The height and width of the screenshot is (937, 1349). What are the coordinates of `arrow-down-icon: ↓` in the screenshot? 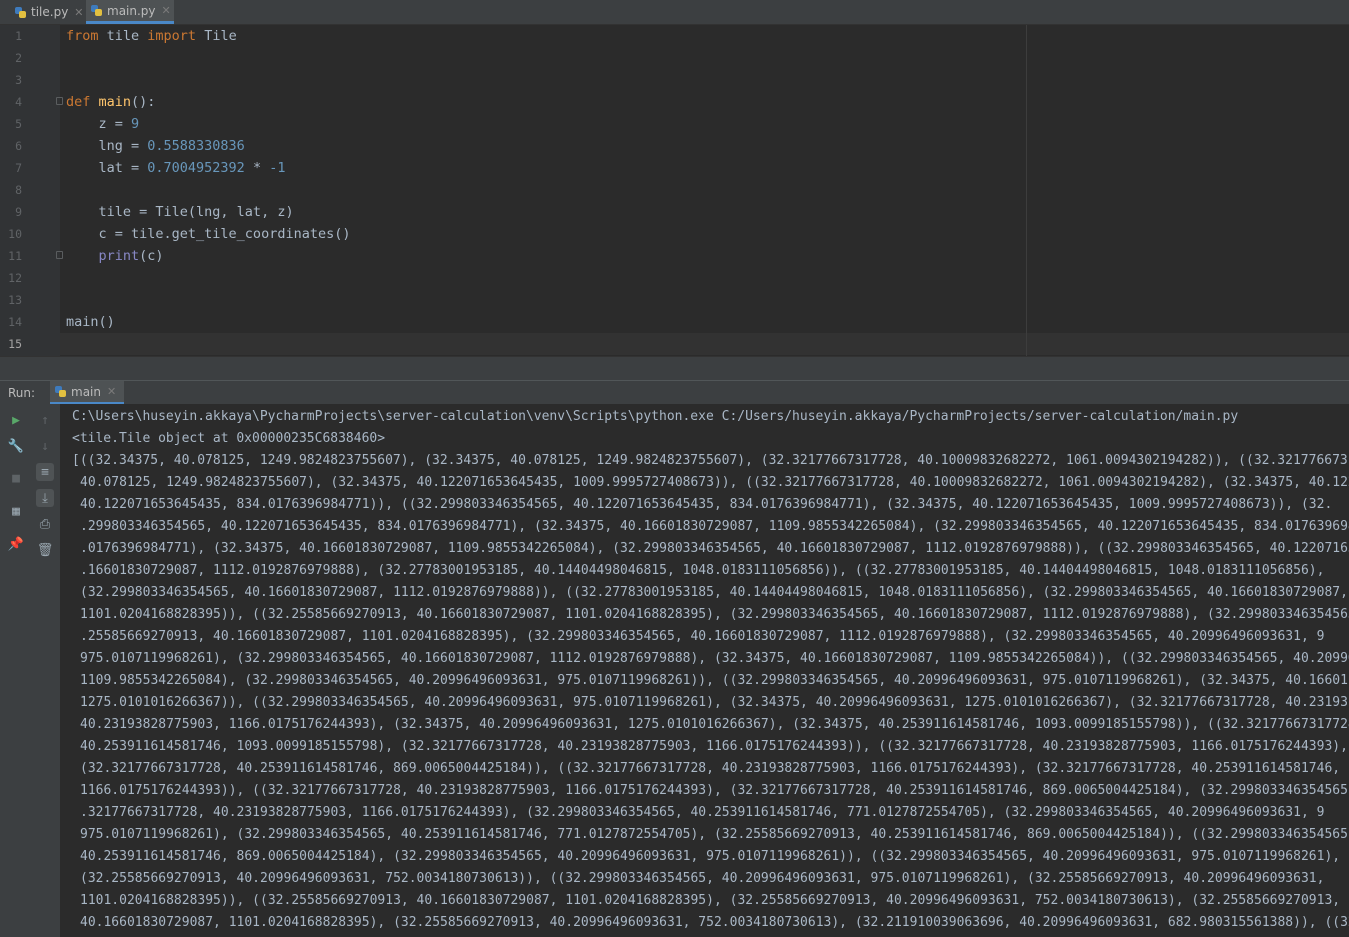 It's located at (45, 446).